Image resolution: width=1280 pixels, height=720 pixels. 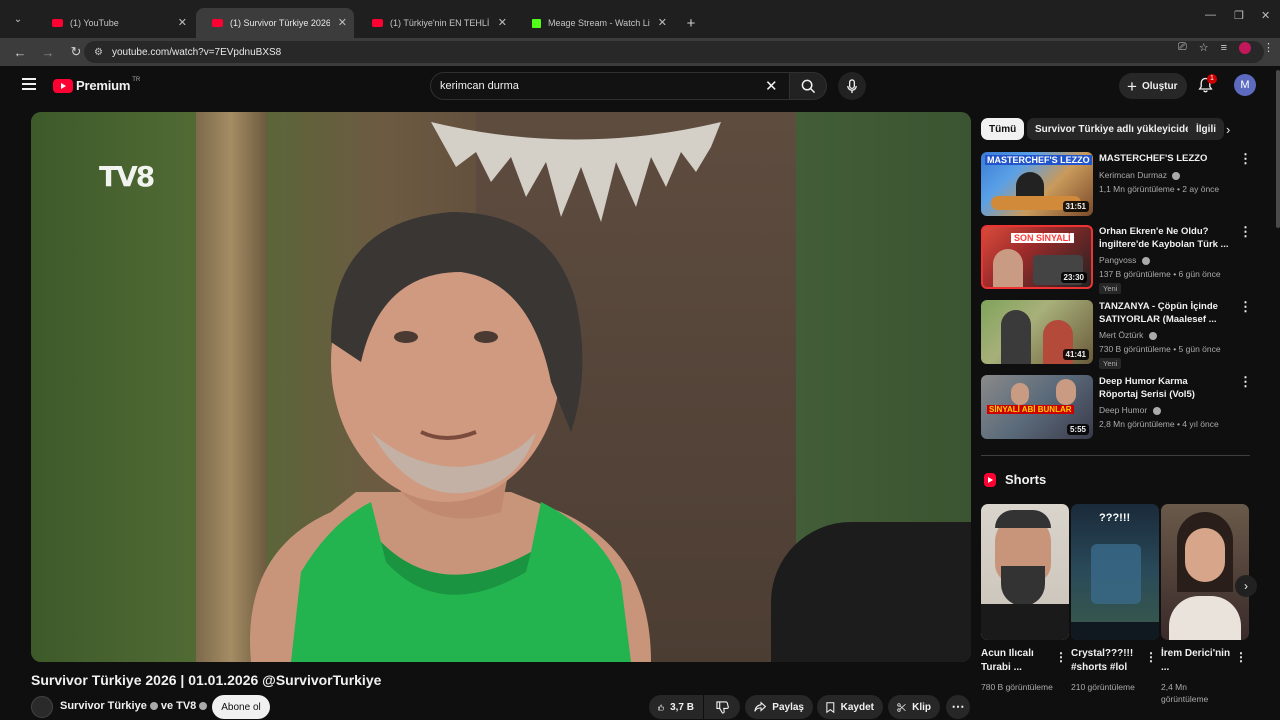 I want to click on share-button: Paylaş, so click(x=779, y=707).